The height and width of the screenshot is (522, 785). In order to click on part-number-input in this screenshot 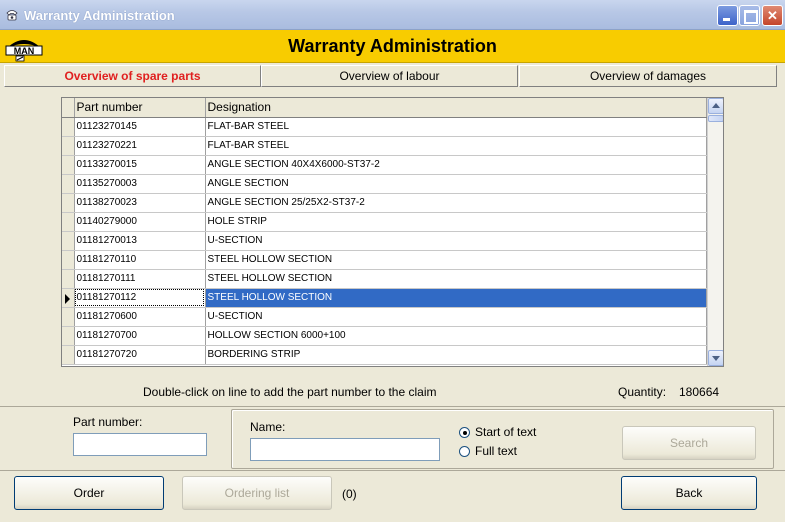, I will do `click(140, 444)`.